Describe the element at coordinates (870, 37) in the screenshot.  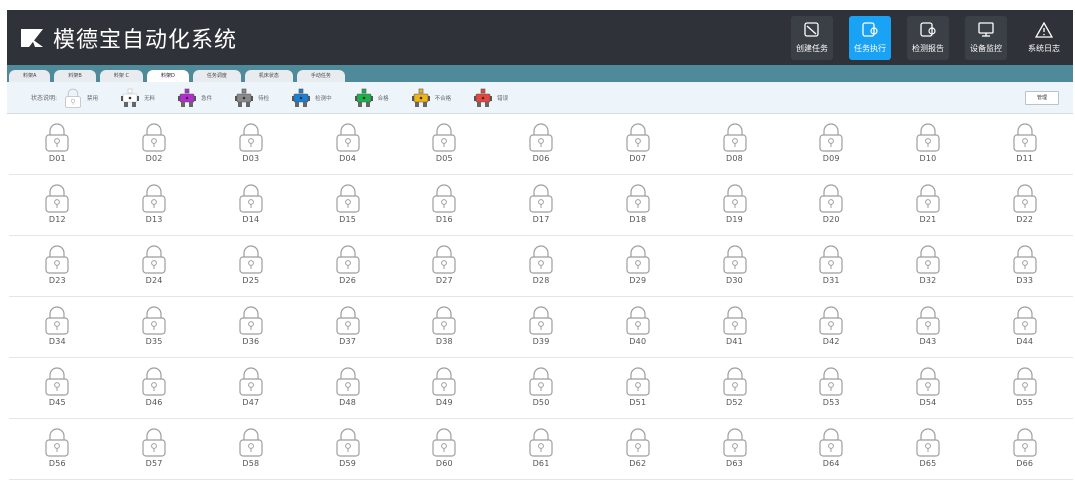
I see `nav-button-task-execute: 任务执行` at that location.